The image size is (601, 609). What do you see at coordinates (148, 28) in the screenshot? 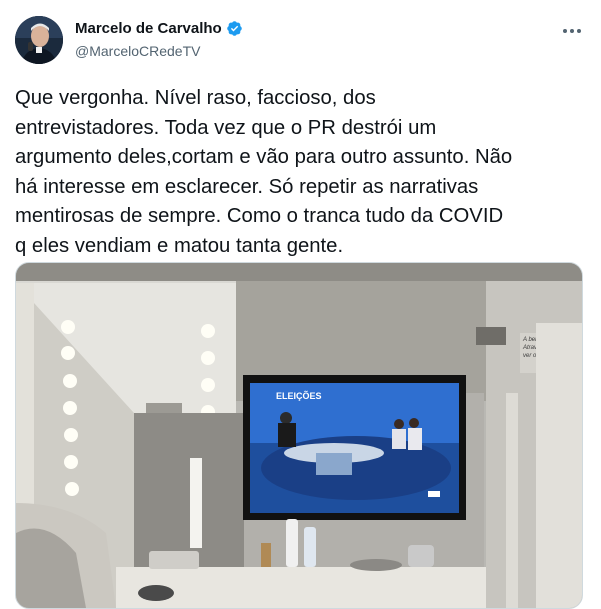
I see `author-name: Marcelo de Carvalho` at bounding box center [148, 28].